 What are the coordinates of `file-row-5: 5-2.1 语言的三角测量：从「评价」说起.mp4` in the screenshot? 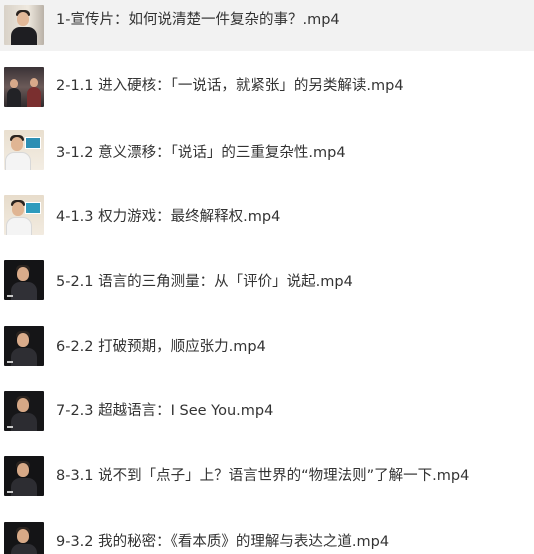 It's located at (267, 281).